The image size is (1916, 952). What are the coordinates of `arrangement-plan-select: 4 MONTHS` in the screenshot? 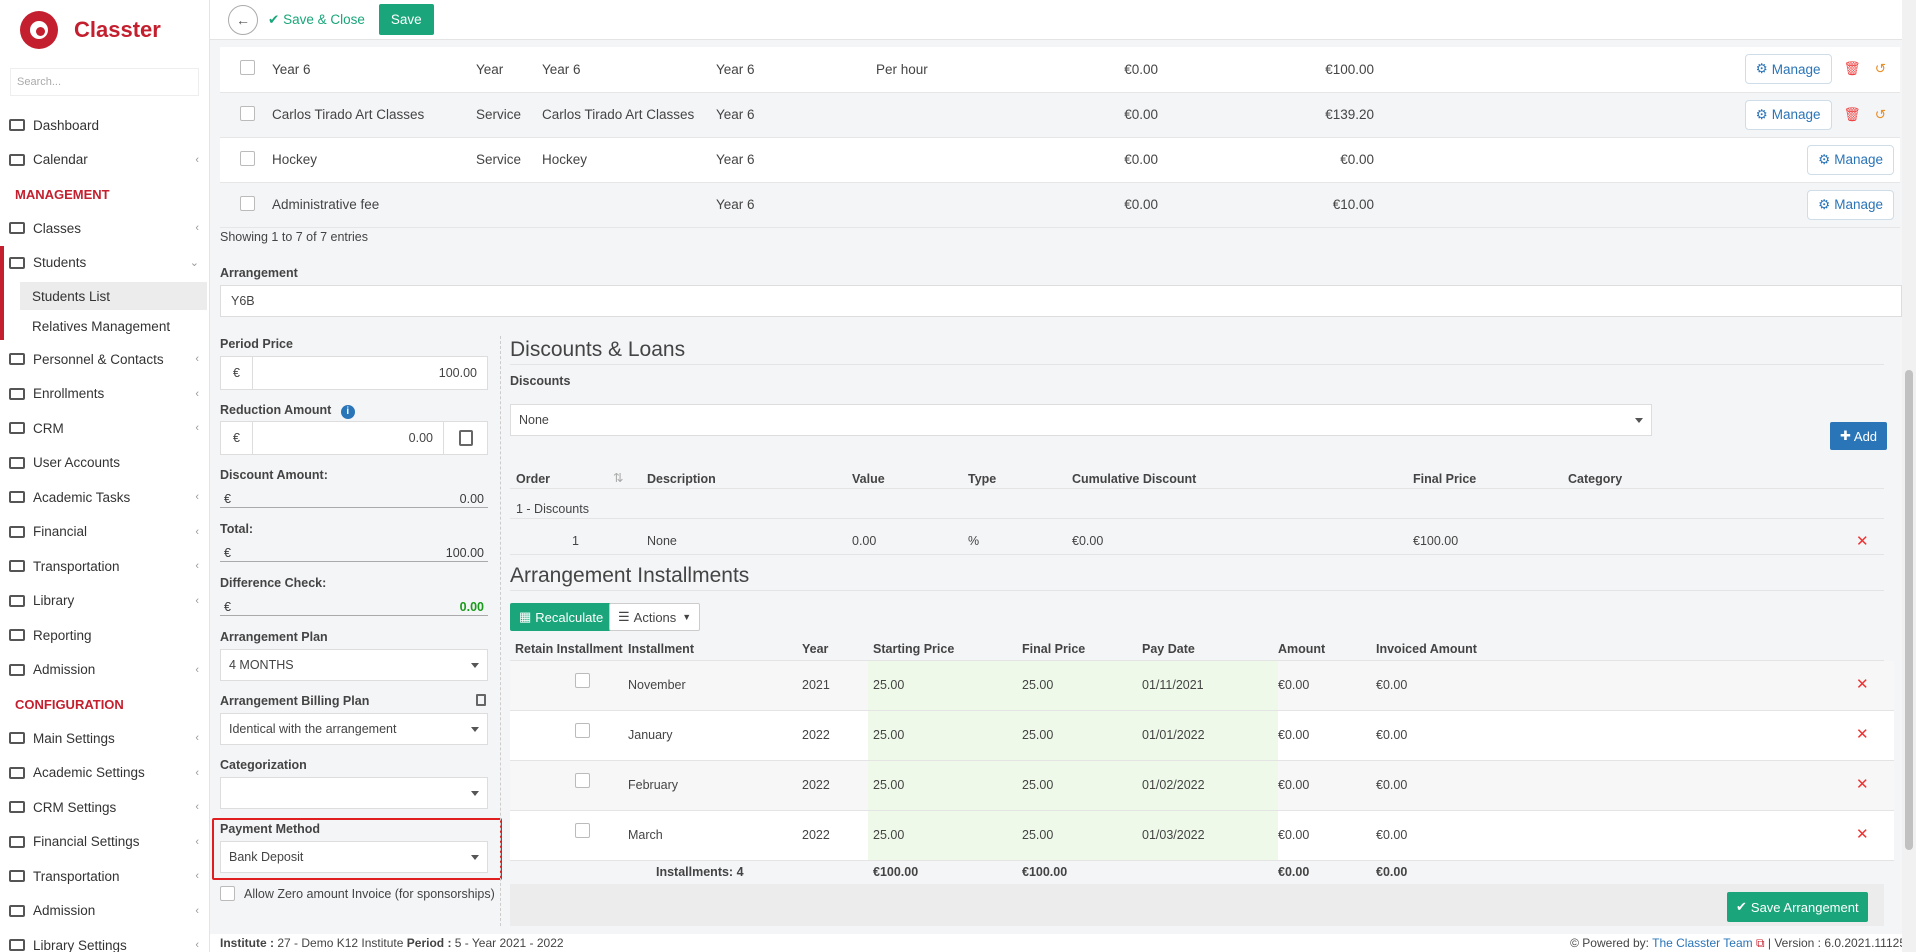 It's located at (354, 665).